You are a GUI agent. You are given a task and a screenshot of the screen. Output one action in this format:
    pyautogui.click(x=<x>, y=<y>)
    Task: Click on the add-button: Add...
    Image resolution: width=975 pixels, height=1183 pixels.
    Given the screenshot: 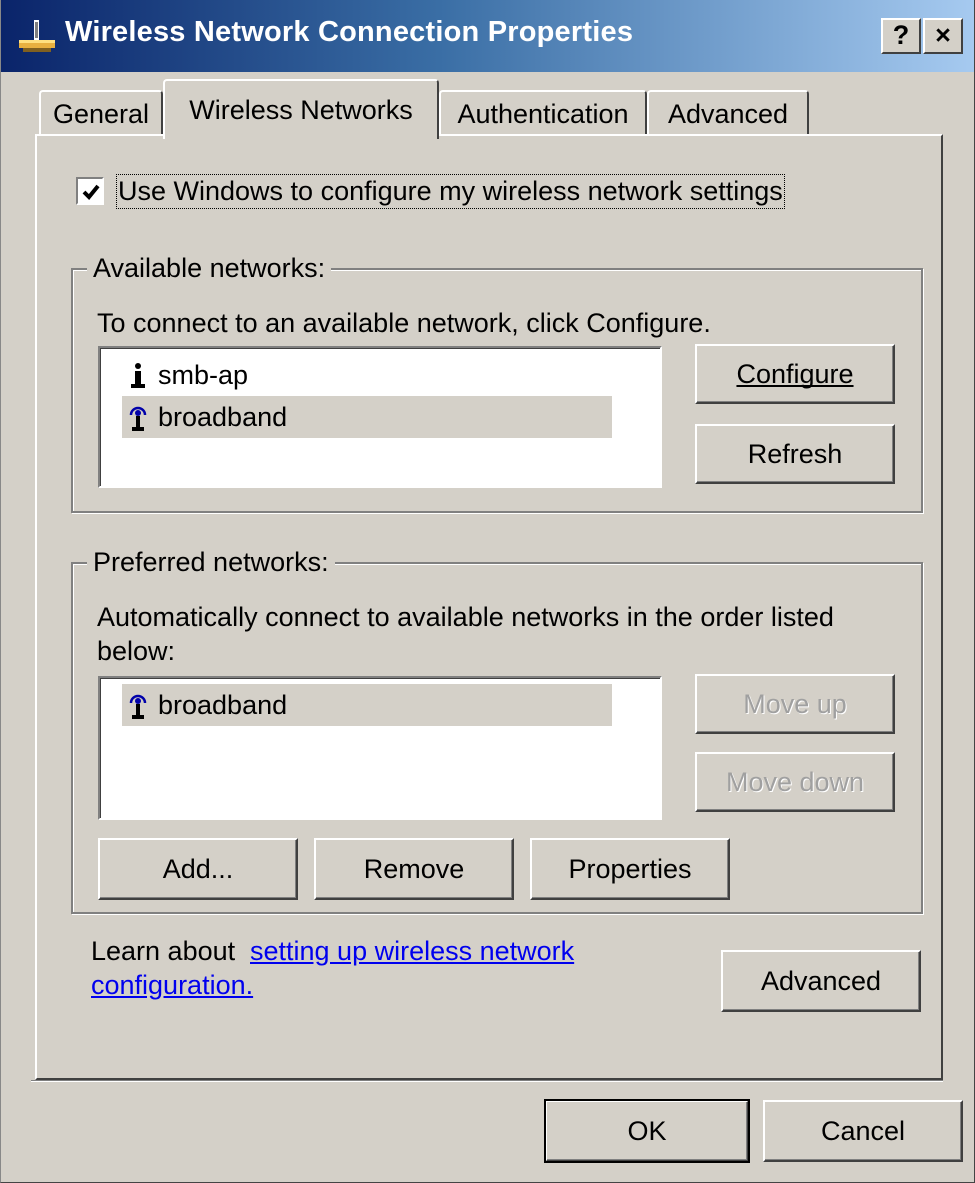 What is the action you would take?
    pyautogui.click(x=198, y=869)
    